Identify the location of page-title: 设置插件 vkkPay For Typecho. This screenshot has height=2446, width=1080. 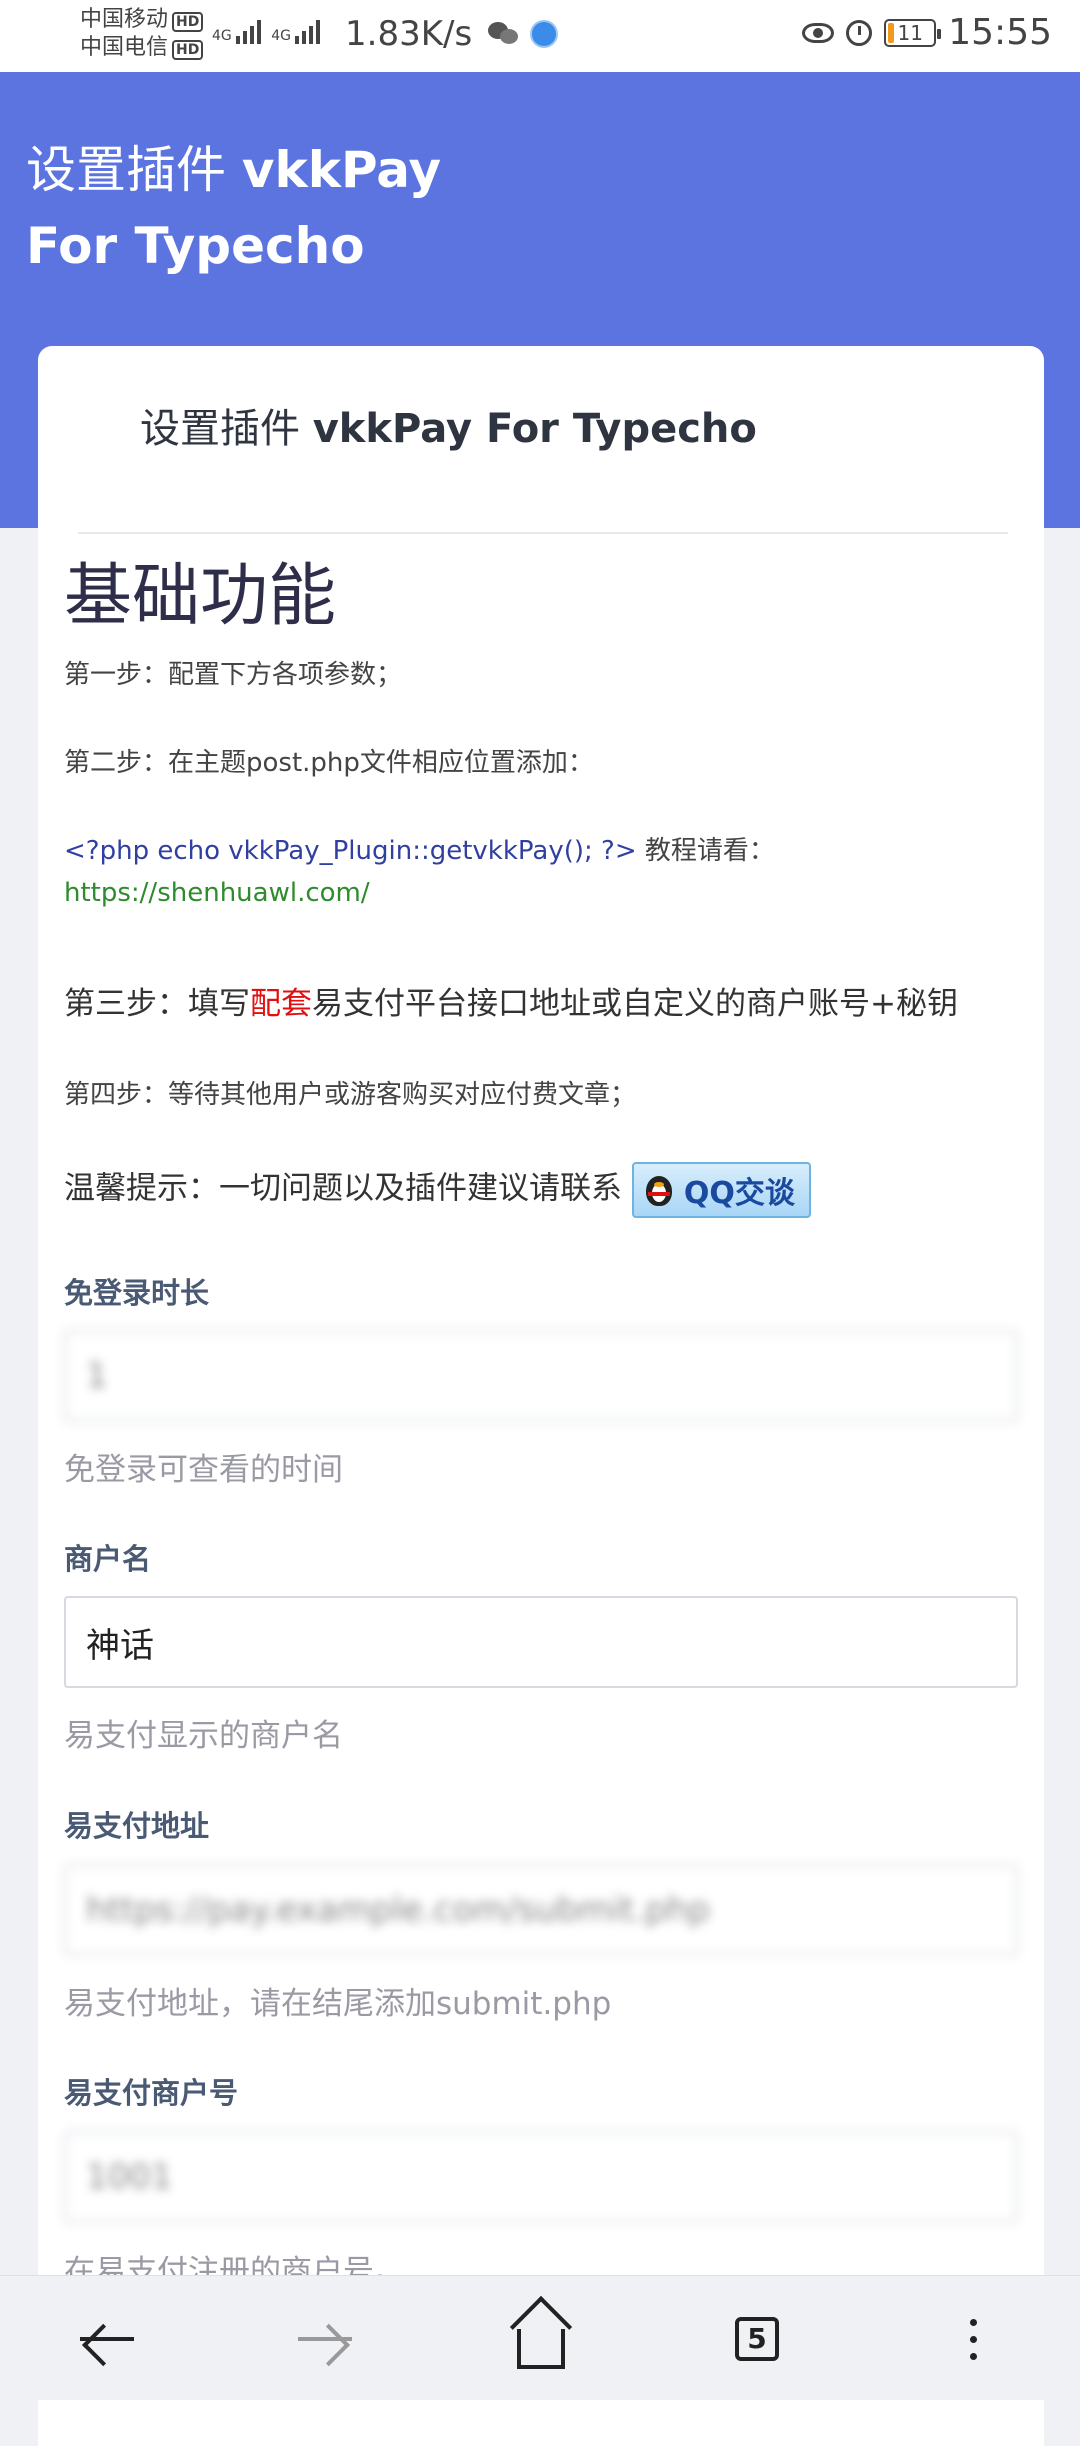
(286, 208).